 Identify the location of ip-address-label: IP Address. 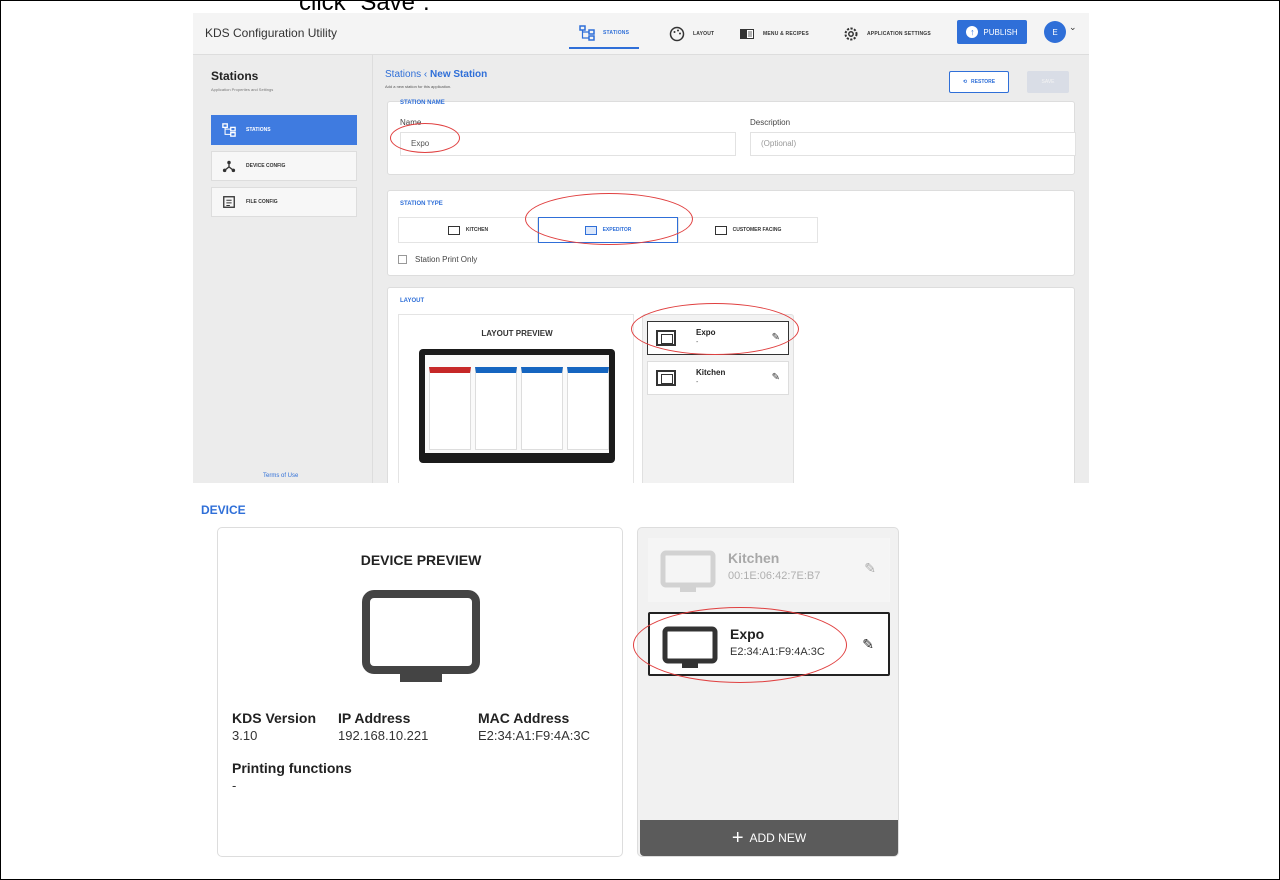
(374, 718).